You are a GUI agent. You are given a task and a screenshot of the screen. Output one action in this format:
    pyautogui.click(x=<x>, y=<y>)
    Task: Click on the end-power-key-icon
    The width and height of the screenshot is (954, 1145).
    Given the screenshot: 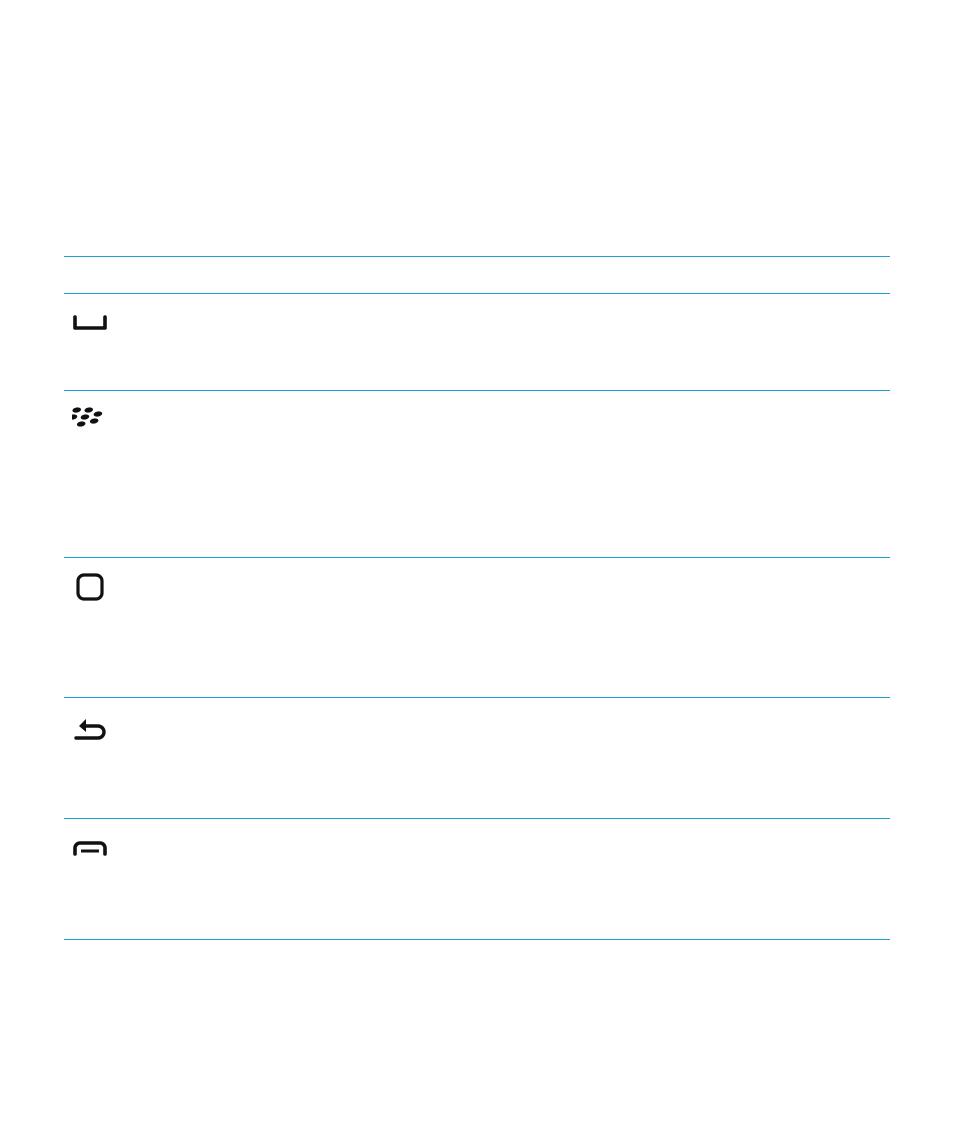 What is the action you would take?
    pyautogui.click(x=90, y=856)
    